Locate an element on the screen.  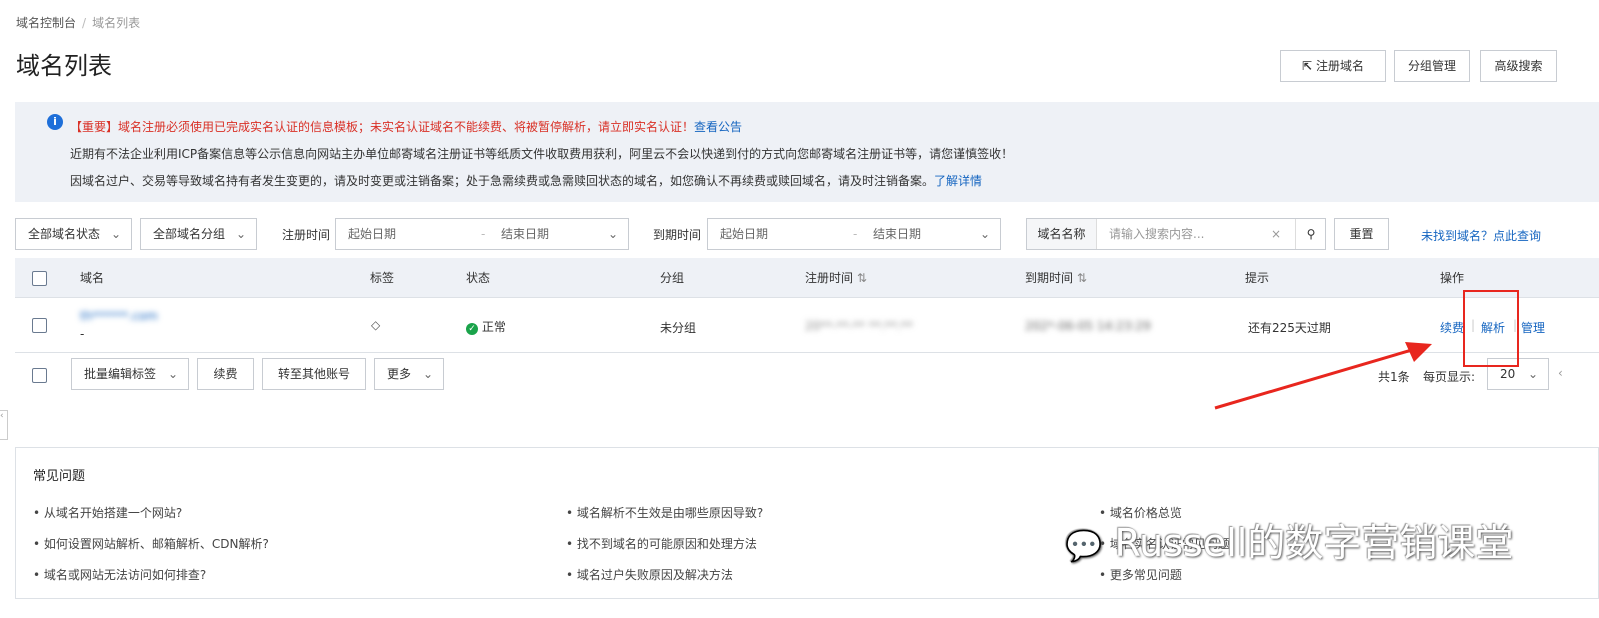
annotation-arrow is located at coordinates (1323, 376).